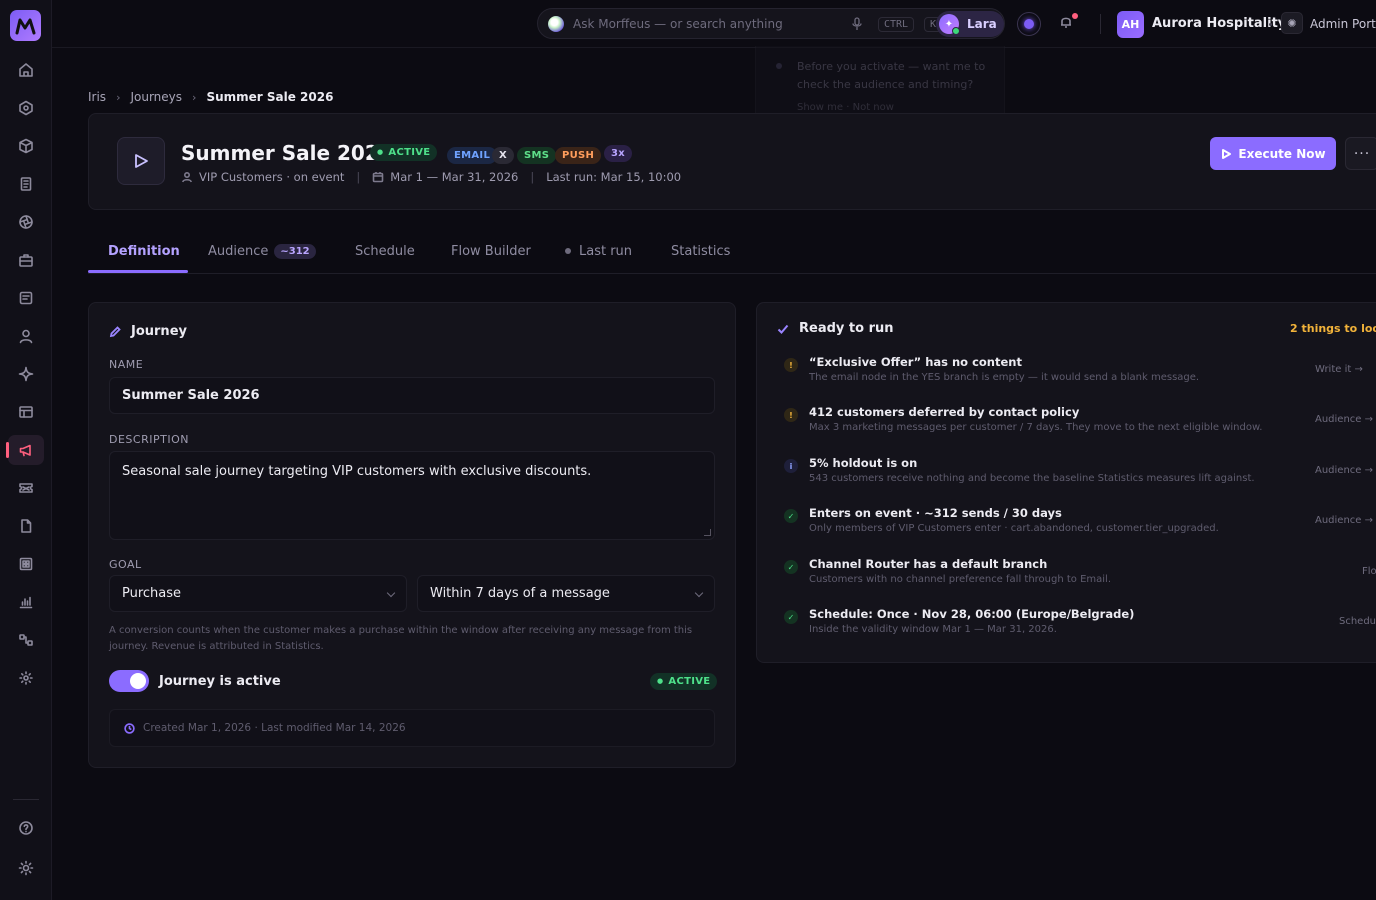  Describe the element at coordinates (1219, 23) in the screenshot. I see `org-name: Aurora Hospitality` at that location.